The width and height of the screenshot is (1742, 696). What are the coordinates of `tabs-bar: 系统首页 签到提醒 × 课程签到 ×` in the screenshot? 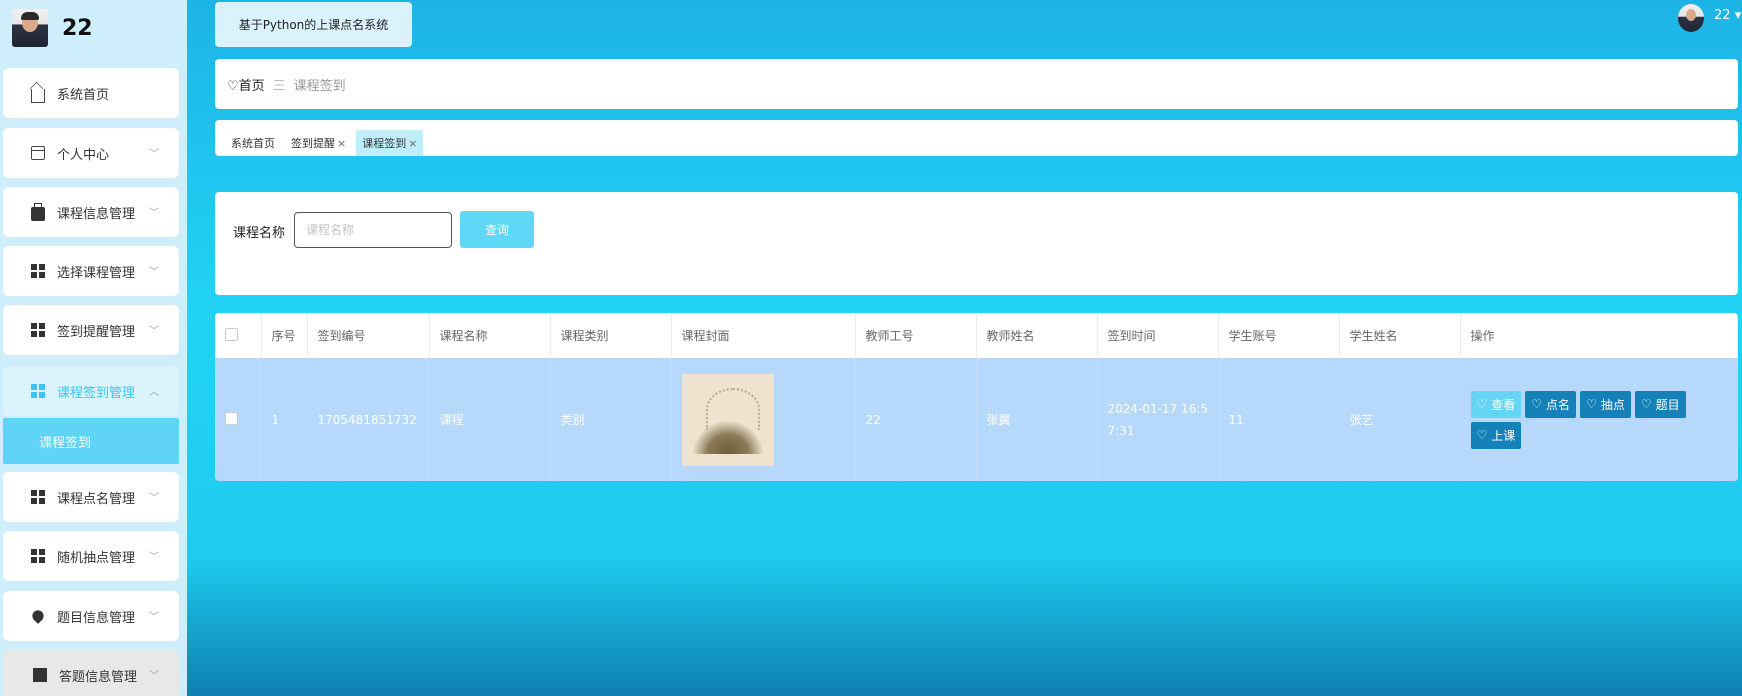 It's located at (976, 138).